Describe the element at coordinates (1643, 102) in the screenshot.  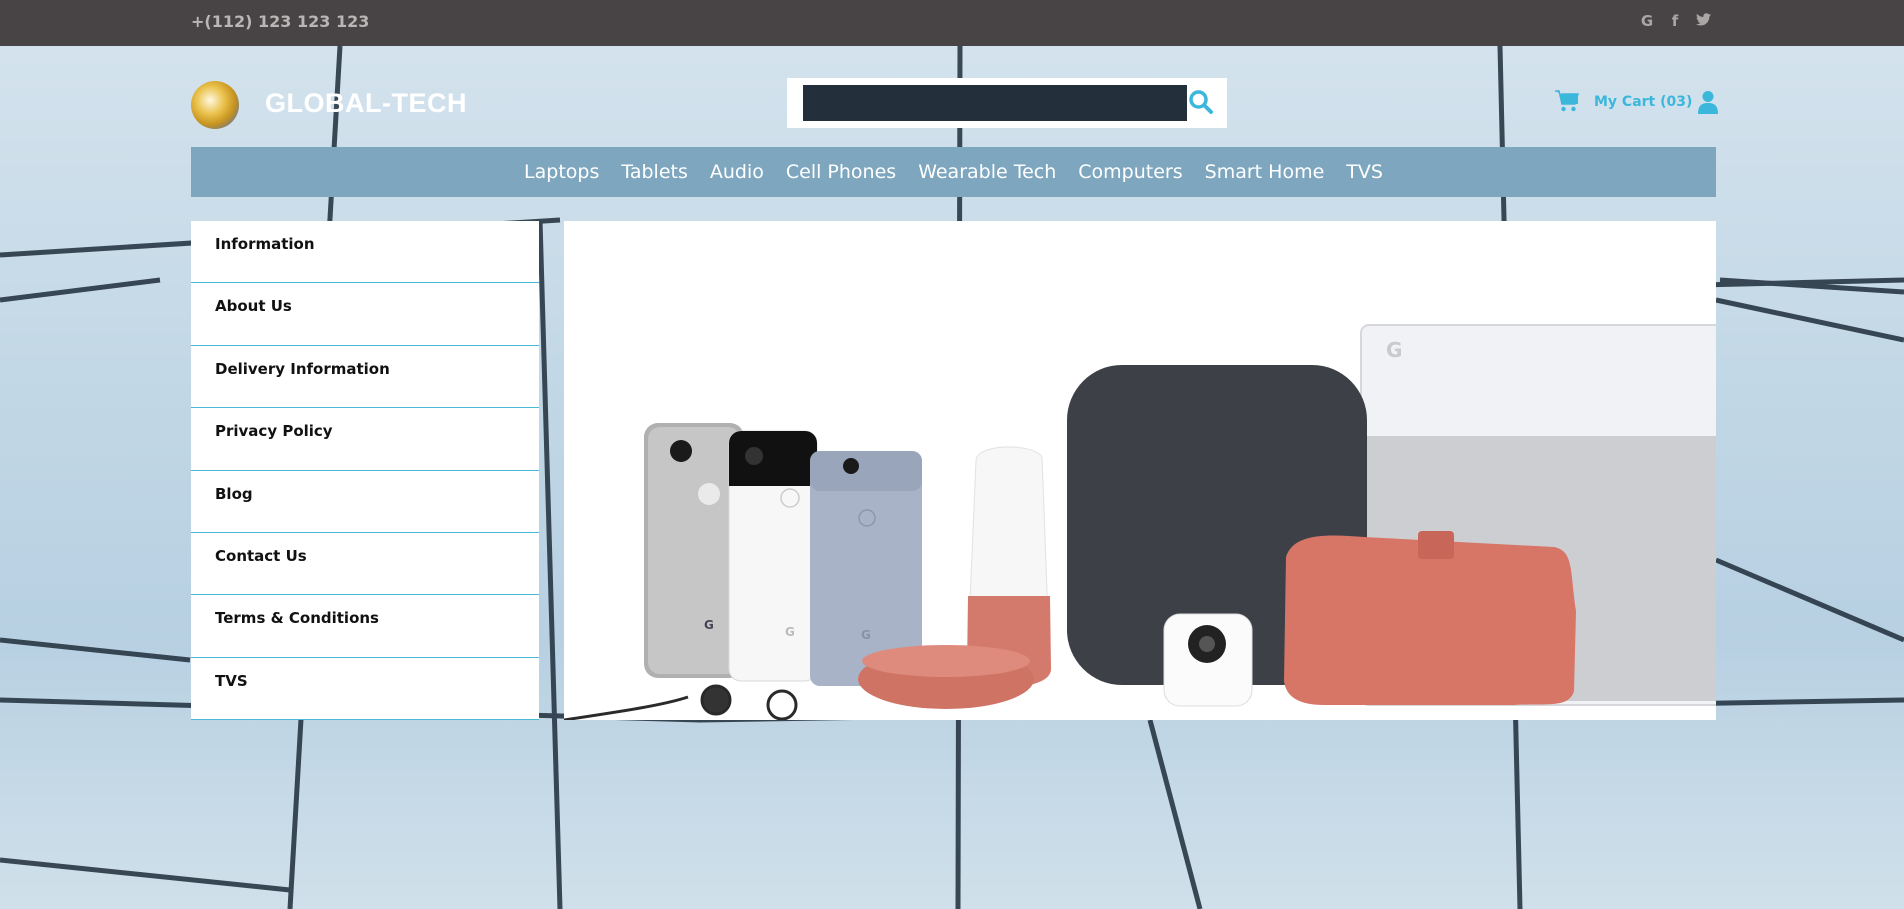
I see `cart-link: My Cart (03)` at that location.